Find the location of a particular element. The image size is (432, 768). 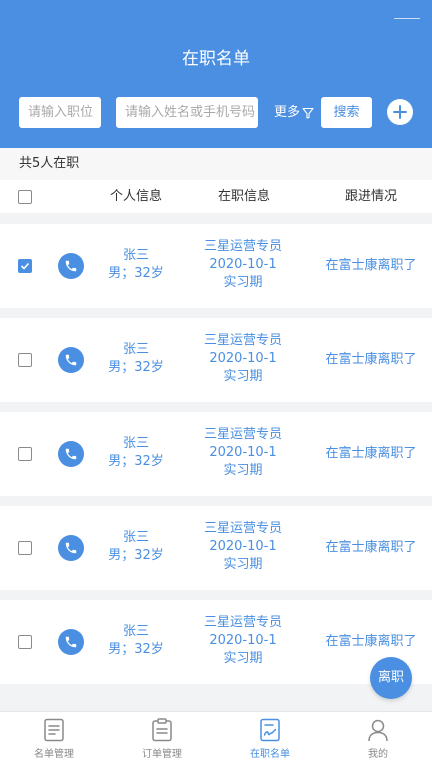

tab-order-management: 订单管理 is located at coordinates (162, 740).